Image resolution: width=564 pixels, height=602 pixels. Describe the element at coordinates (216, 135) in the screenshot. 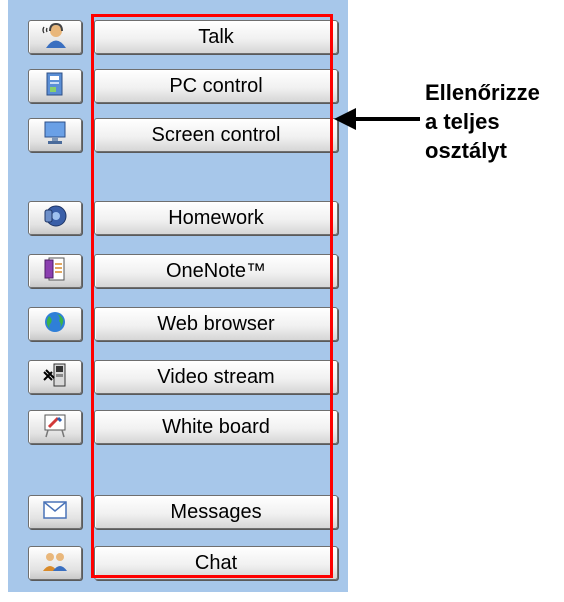

I see `screen-control-button: Screen control` at that location.